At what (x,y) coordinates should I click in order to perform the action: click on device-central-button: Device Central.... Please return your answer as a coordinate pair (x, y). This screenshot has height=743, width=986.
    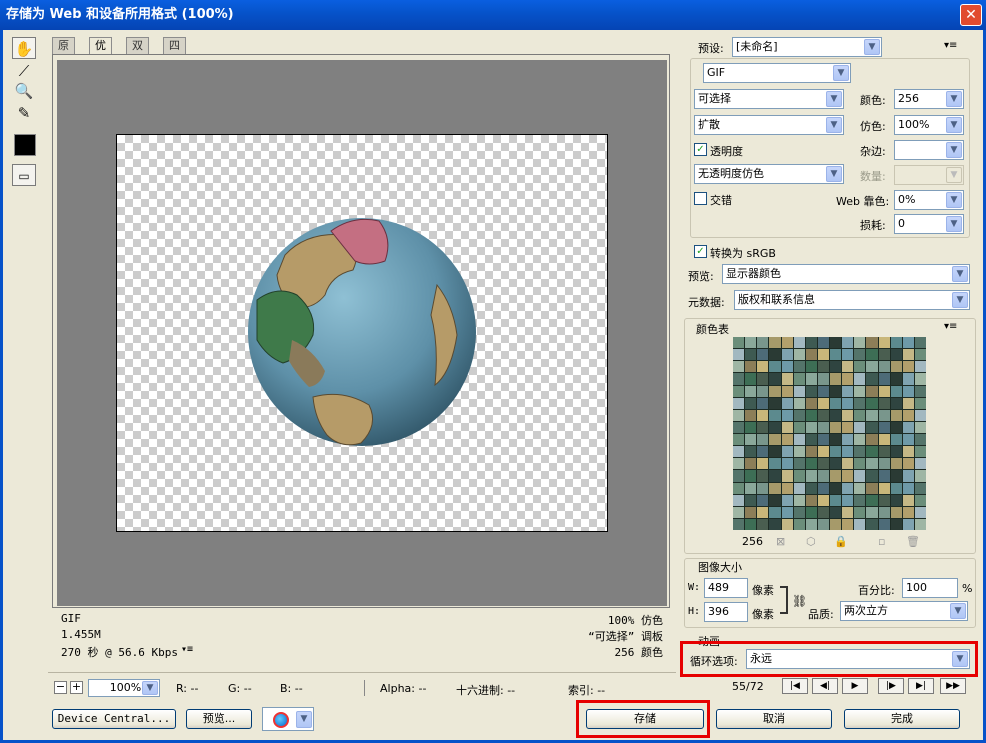
    Looking at the image, I should click on (114, 719).